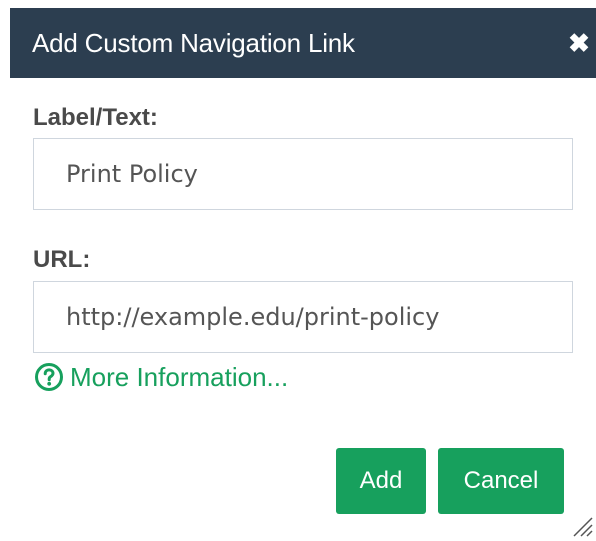  I want to click on help-circle-icon, so click(49, 377).